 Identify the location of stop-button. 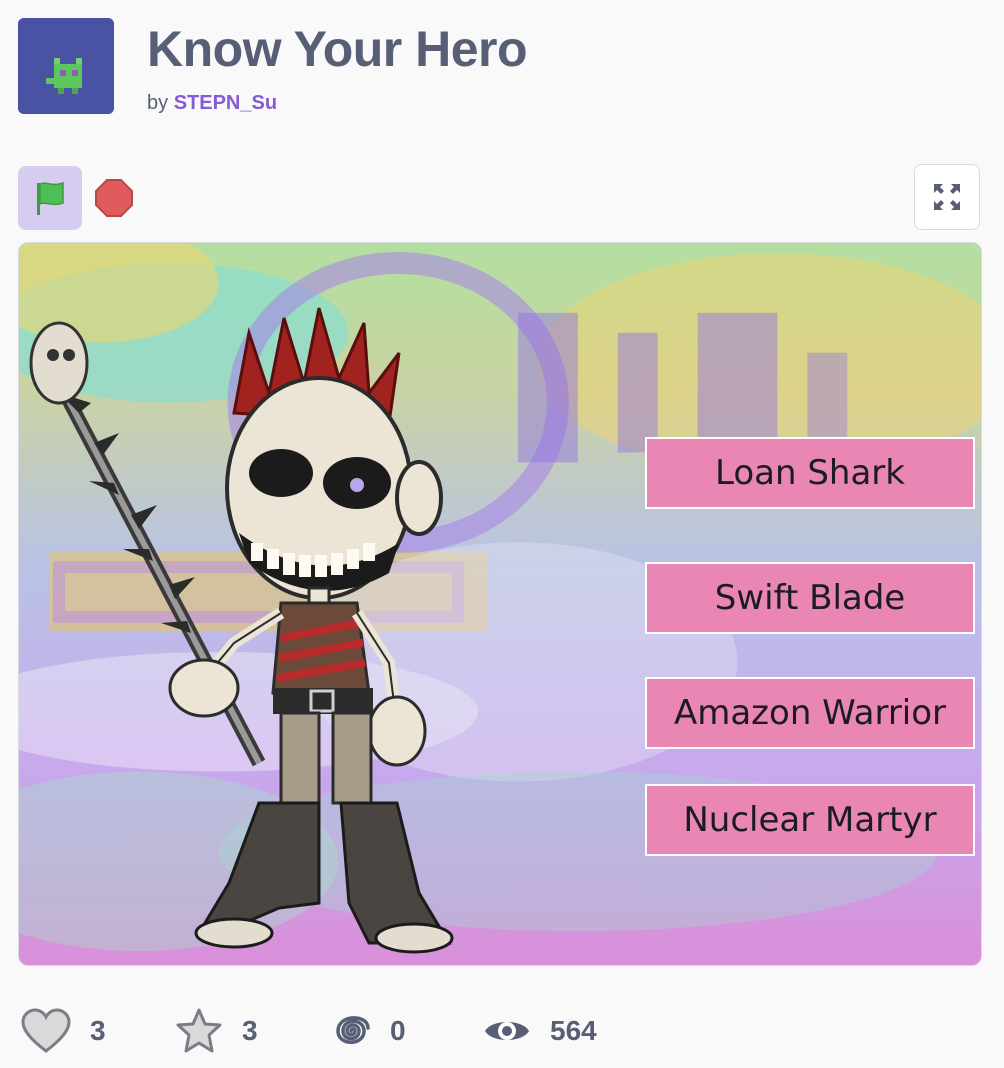
(114, 198).